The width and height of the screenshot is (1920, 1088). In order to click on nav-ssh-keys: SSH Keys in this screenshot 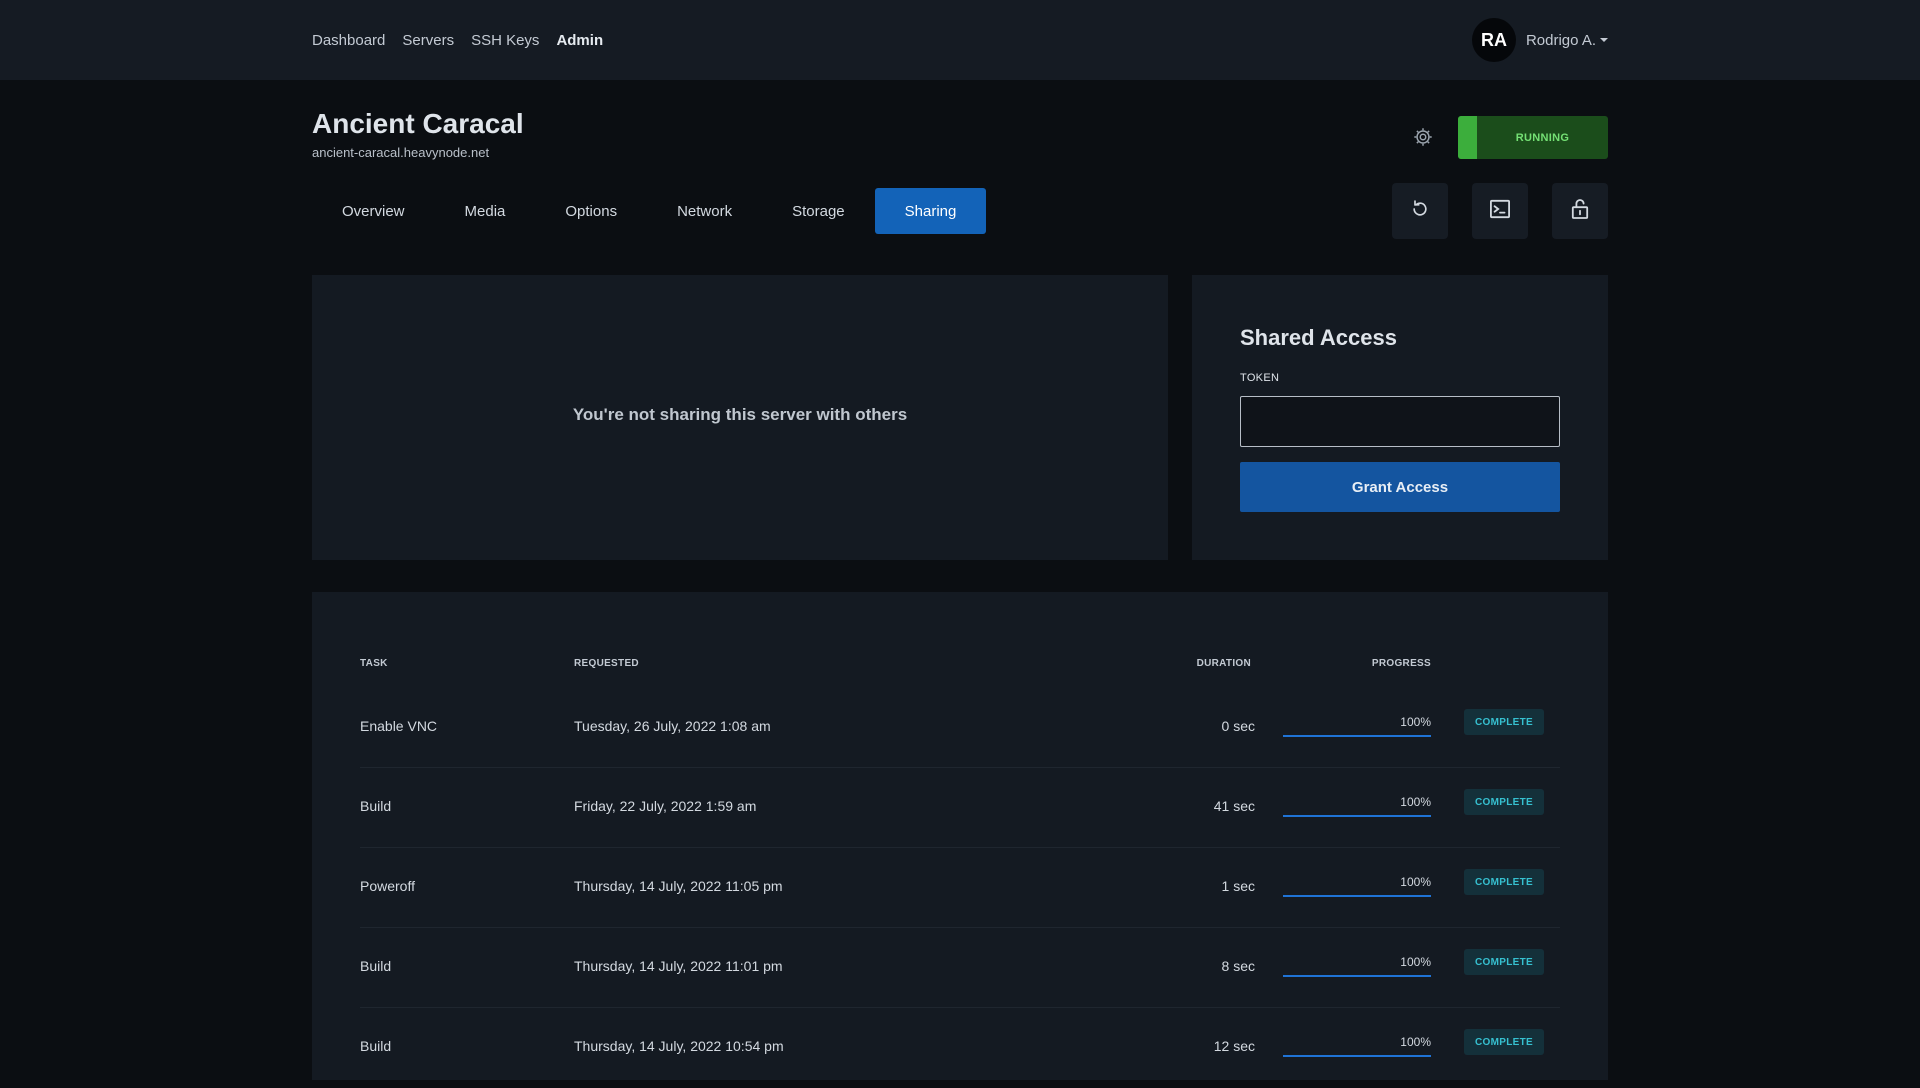, I will do `click(505, 40)`.